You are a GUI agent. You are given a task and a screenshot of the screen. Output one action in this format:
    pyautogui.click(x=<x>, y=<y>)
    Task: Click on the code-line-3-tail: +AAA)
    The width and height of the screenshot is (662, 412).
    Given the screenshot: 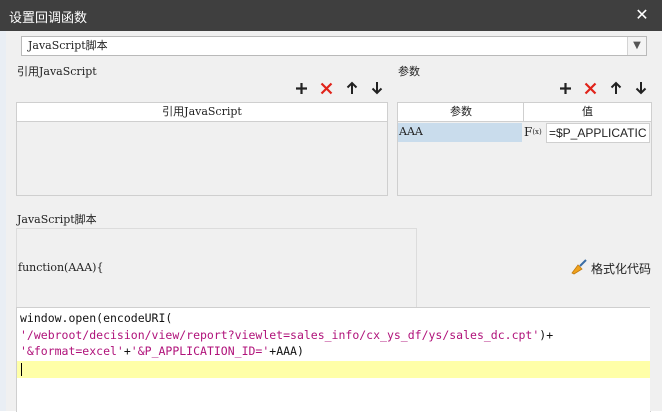 What is the action you would take?
    pyautogui.click(x=286, y=351)
    